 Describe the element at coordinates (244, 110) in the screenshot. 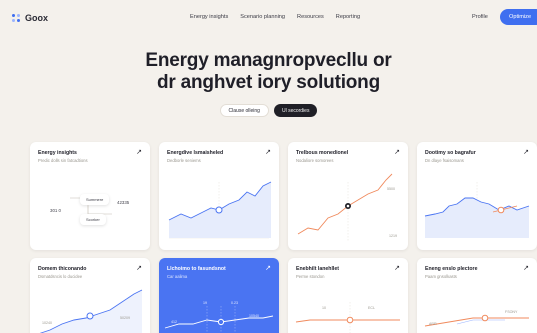

I see `hero-pill-primary: Clause olleing` at that location.